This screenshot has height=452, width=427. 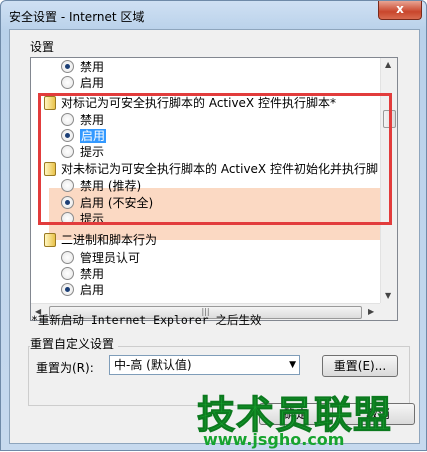 What do you see at coordinates (388, 311) in the screenshot?
I see `scrollbar-corner` at bounding box center [388, 311].